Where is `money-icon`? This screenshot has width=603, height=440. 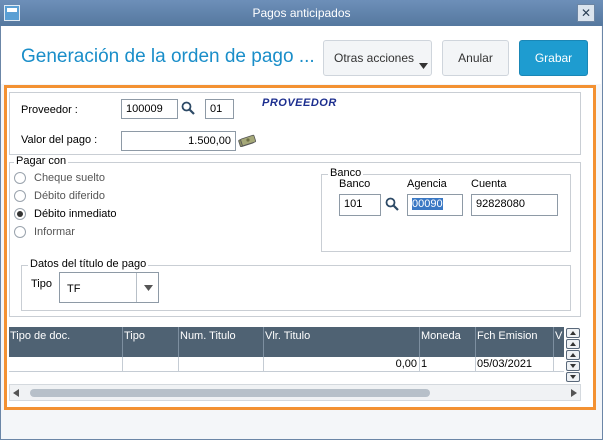 money-icon is located at coordinates (247, 140).